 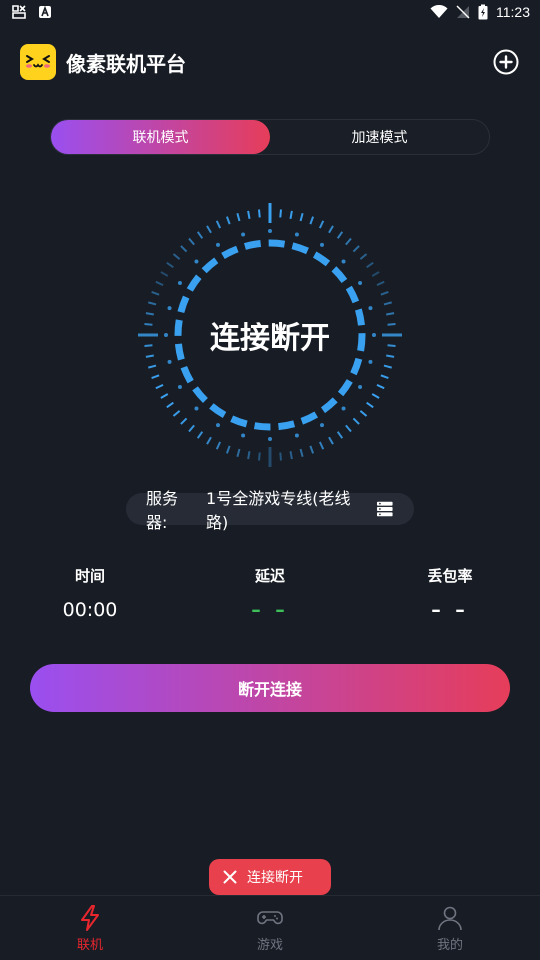 I want to click on server-list-icon, so click(x=385, y=509).